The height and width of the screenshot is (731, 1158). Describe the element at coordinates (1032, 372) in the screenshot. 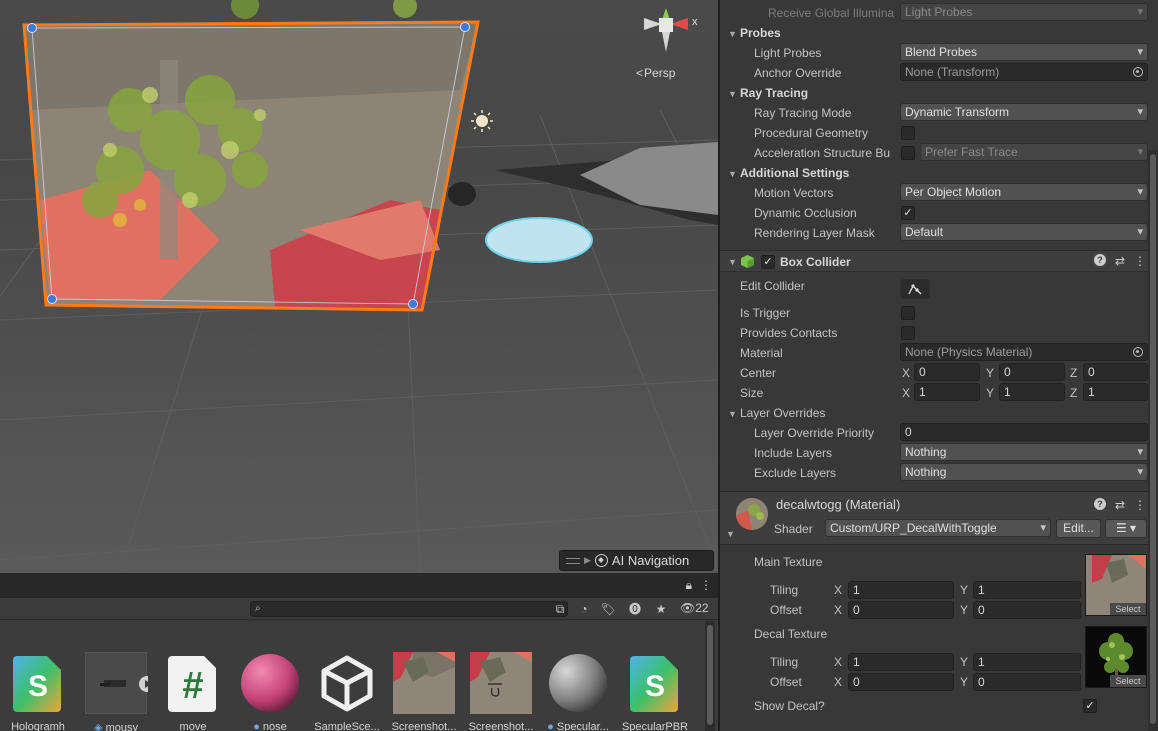

I see `center-y-field: 0` at that location.